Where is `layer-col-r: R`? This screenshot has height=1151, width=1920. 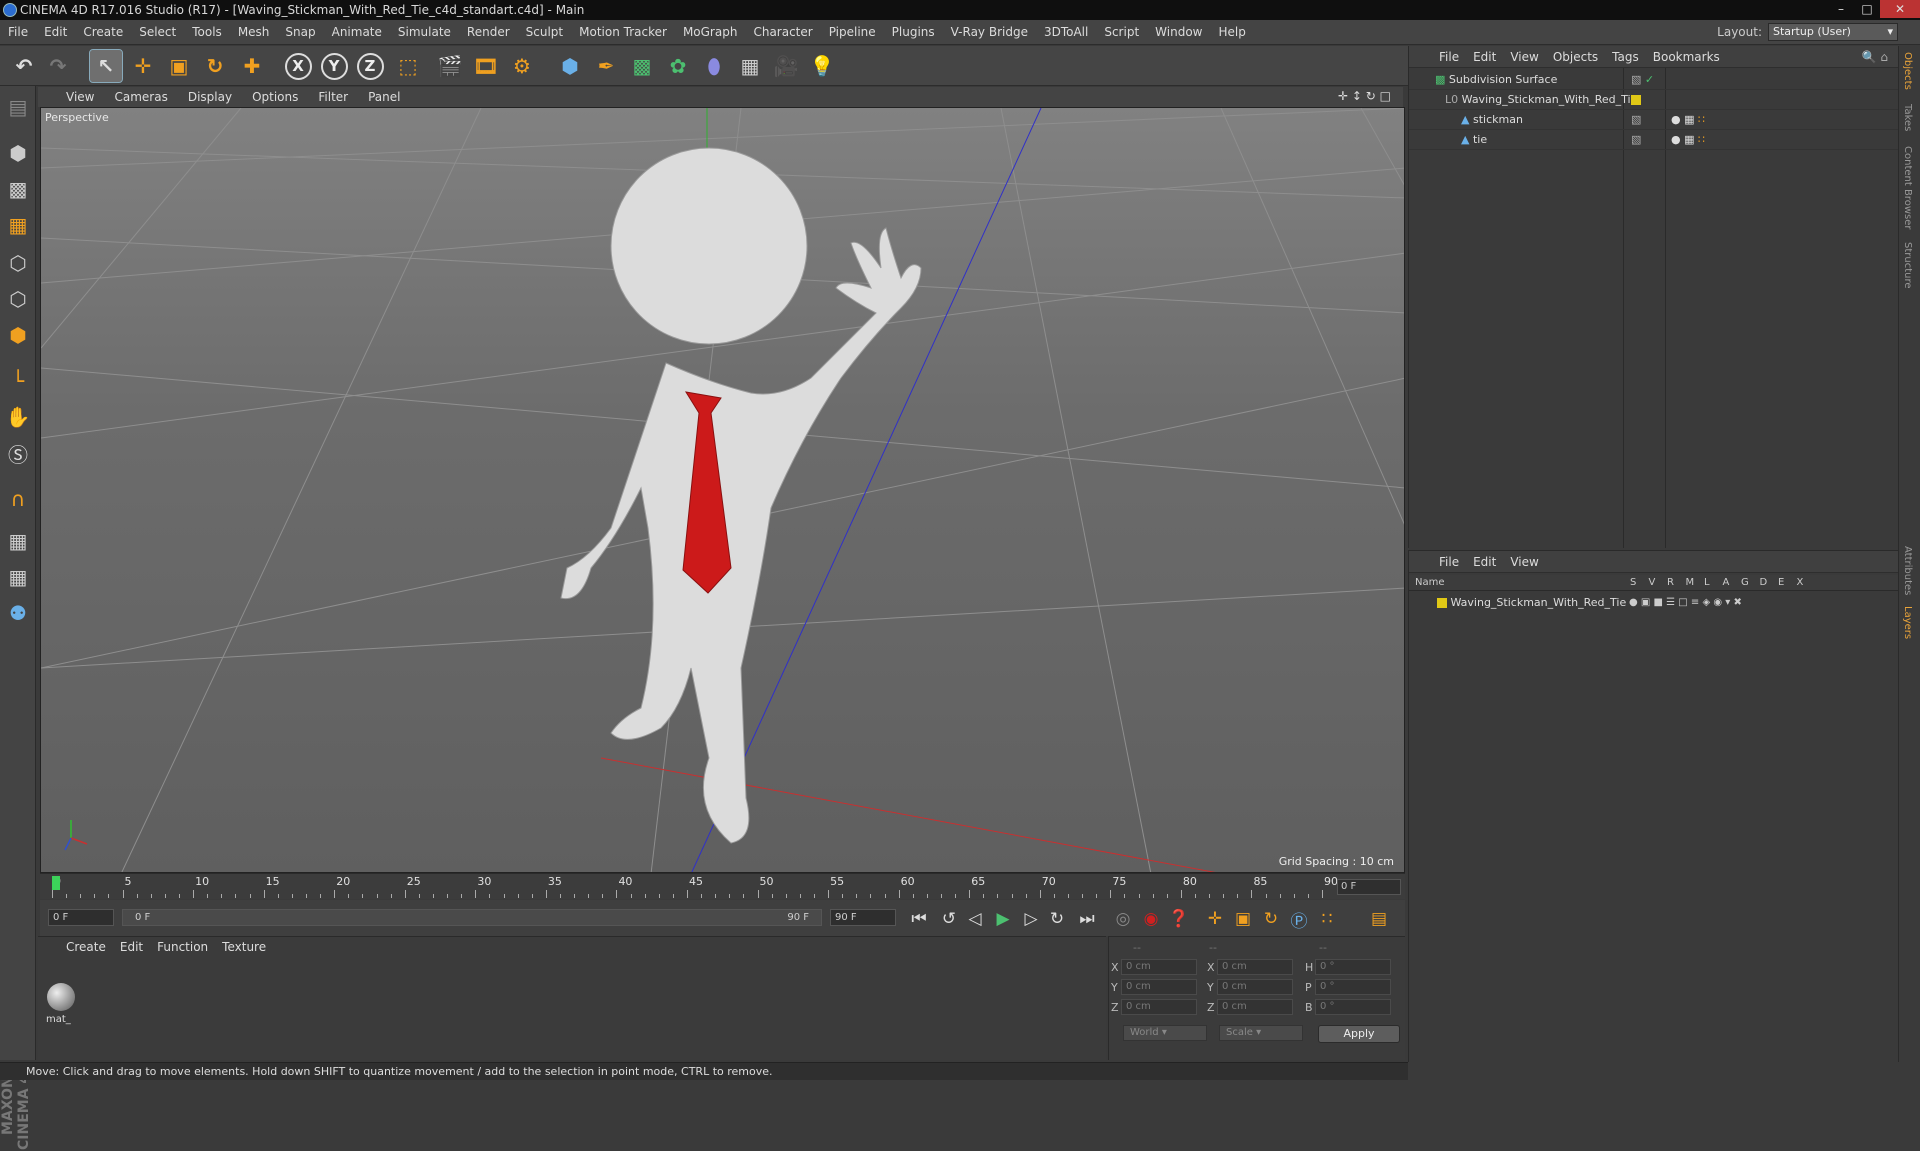 layer-col-r: R is located at coordinates (1670, 583).